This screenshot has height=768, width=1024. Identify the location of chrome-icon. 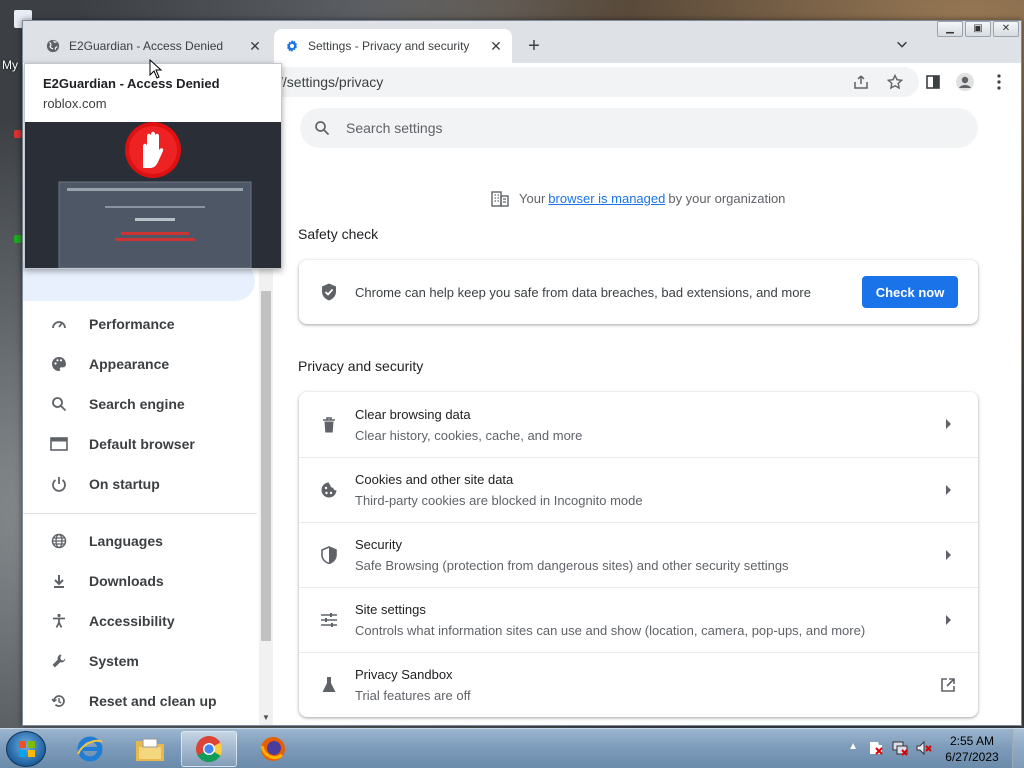
(209, 749).